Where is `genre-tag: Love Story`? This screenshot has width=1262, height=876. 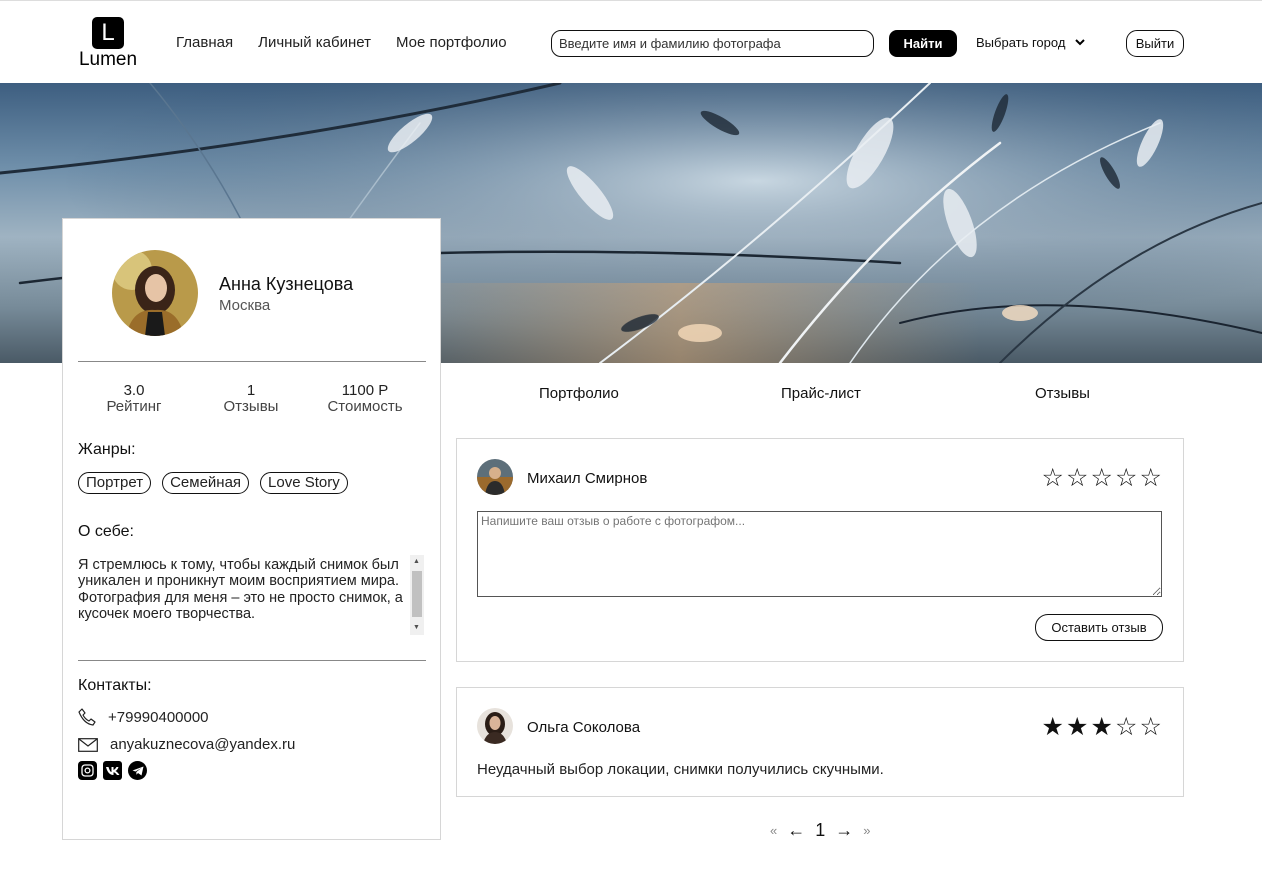
genre-tag: Love Story is located at coordinates (304, 483).